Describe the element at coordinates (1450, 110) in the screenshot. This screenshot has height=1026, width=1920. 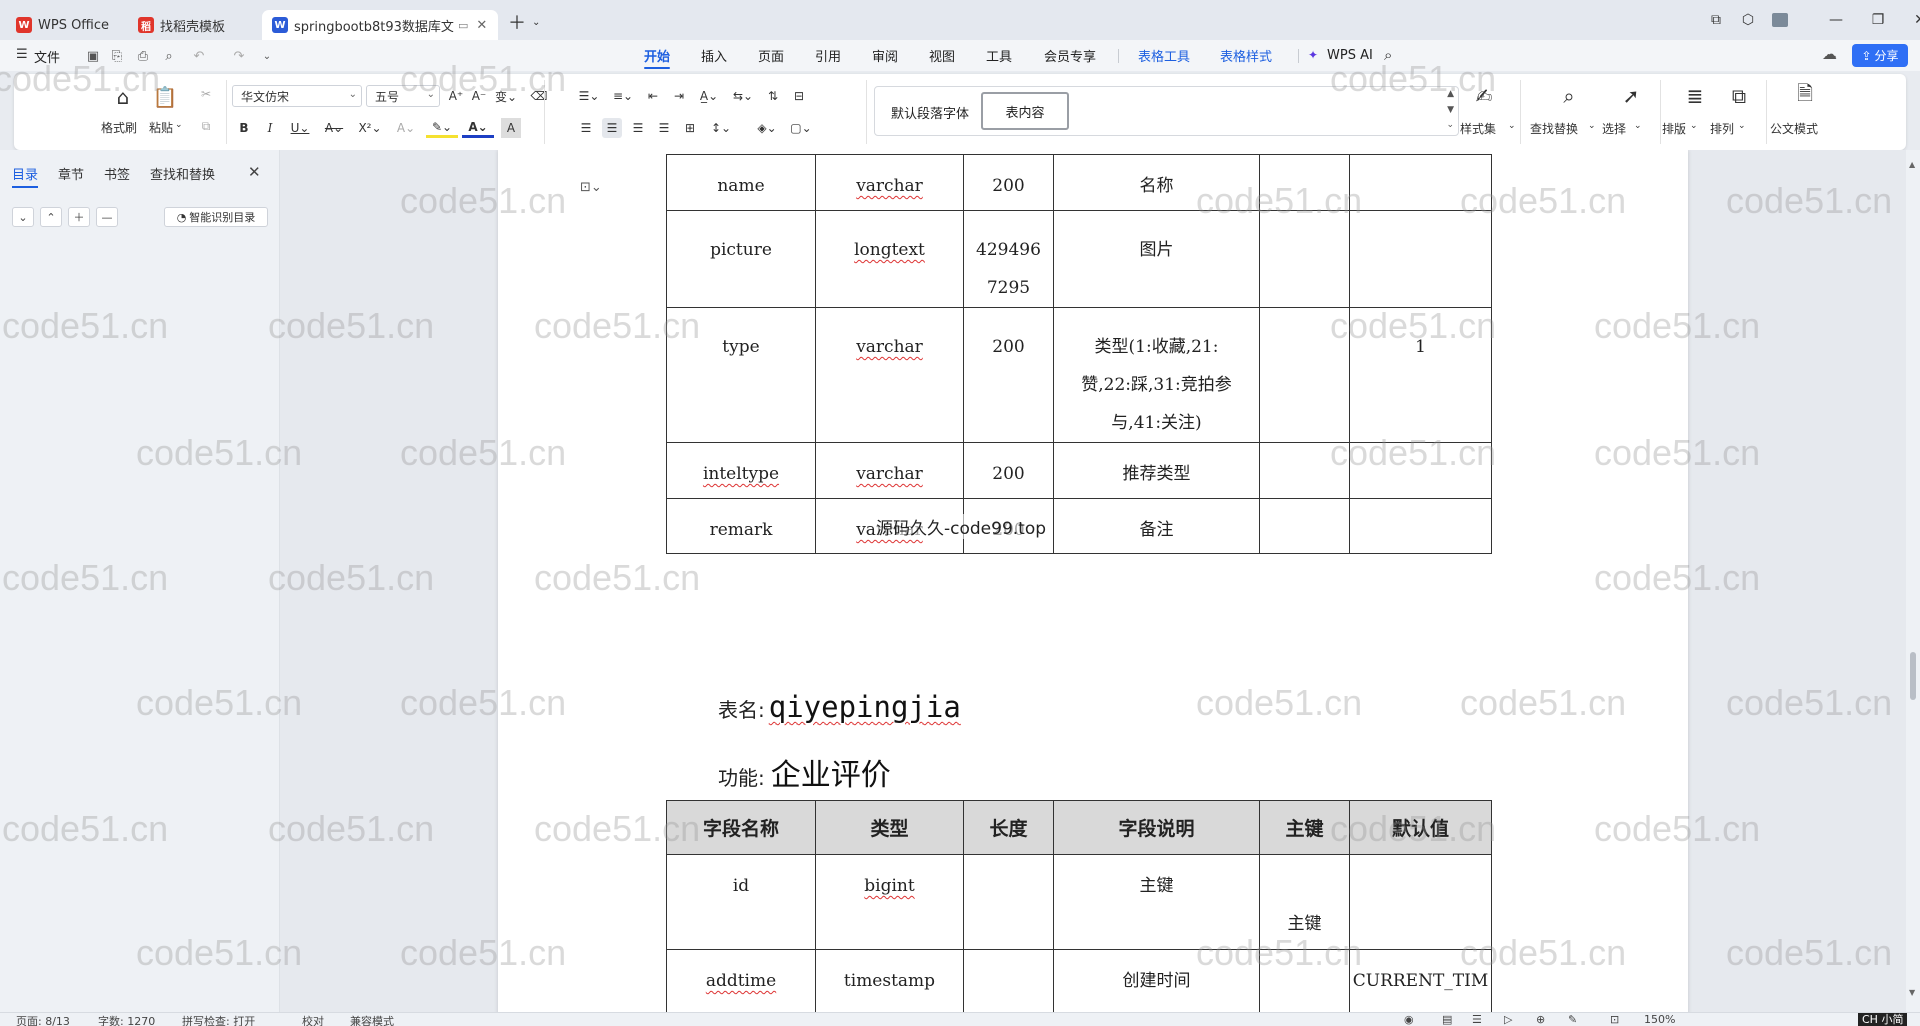
I see `gallery-scroll-down-icon: ▼` at that location.